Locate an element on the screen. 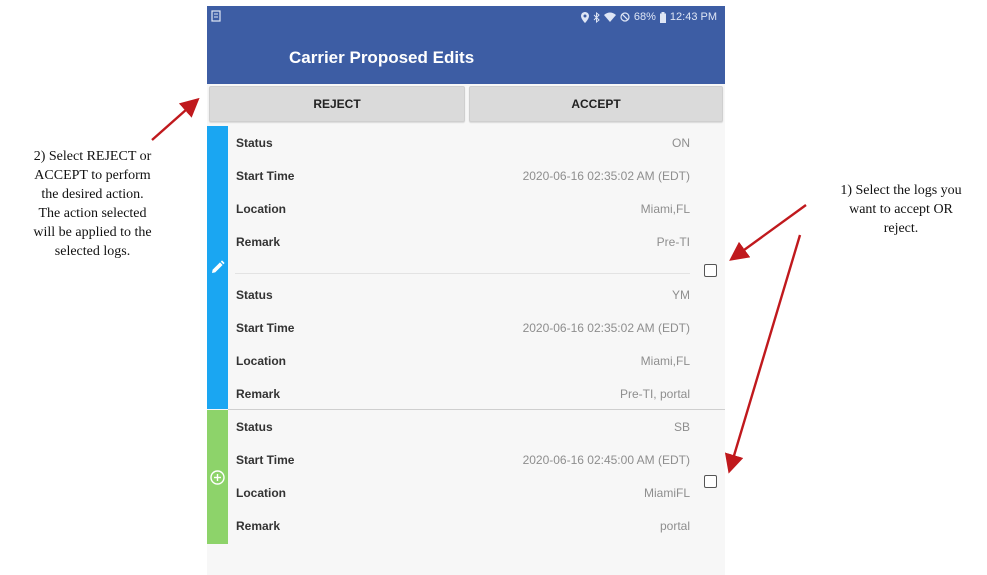 Image resolution: width=987 pixels, height=575 pixels. battery-percent: 68% is located at coordinates (644, 17).